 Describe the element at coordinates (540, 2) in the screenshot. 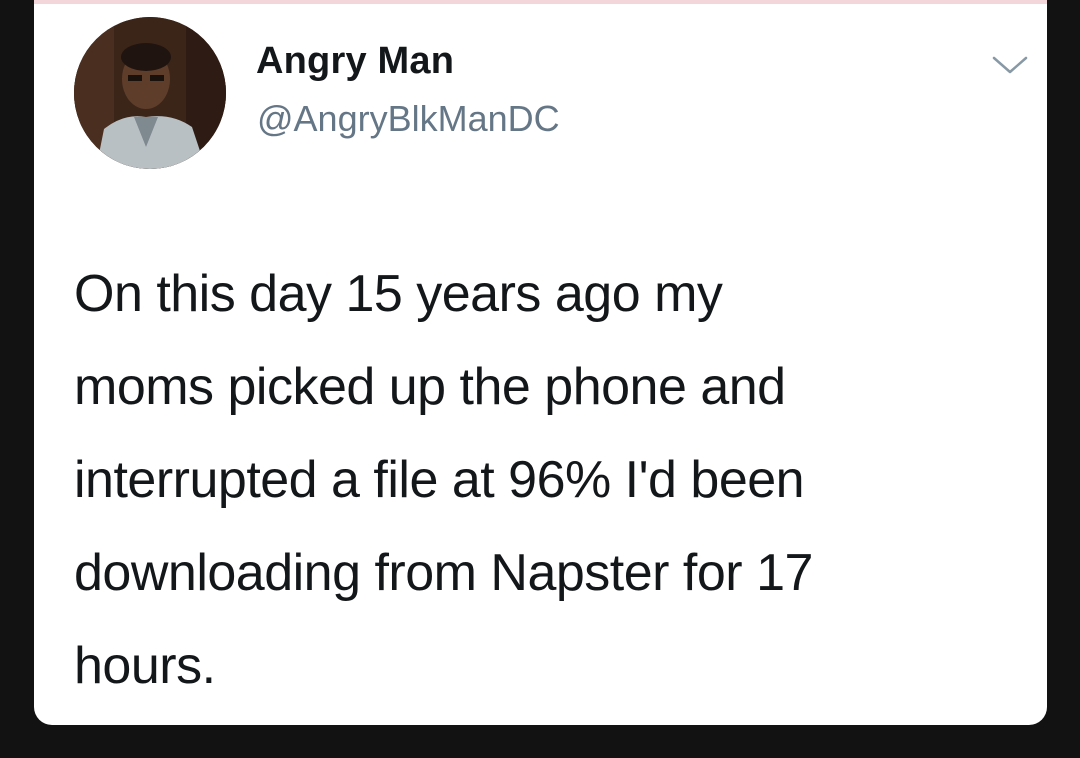

I see `top-divider` at that location.